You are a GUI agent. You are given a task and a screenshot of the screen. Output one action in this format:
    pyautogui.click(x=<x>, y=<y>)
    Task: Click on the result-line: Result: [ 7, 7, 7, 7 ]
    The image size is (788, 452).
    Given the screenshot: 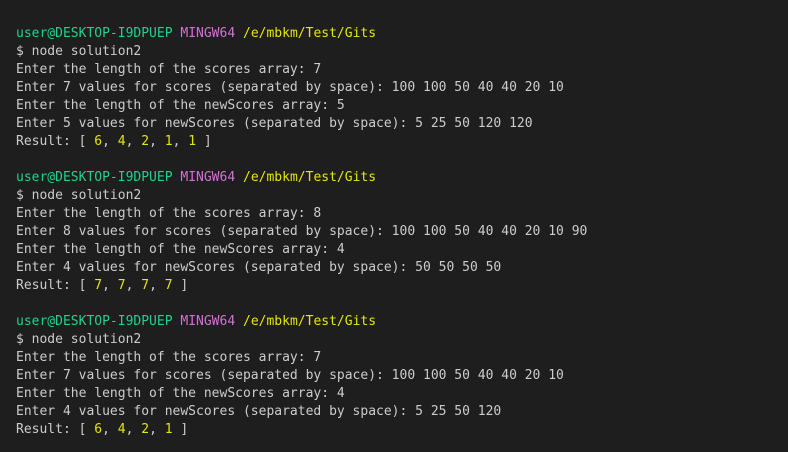 What is the action you would take?
    pyautogui.click(x=102, y=285)
    